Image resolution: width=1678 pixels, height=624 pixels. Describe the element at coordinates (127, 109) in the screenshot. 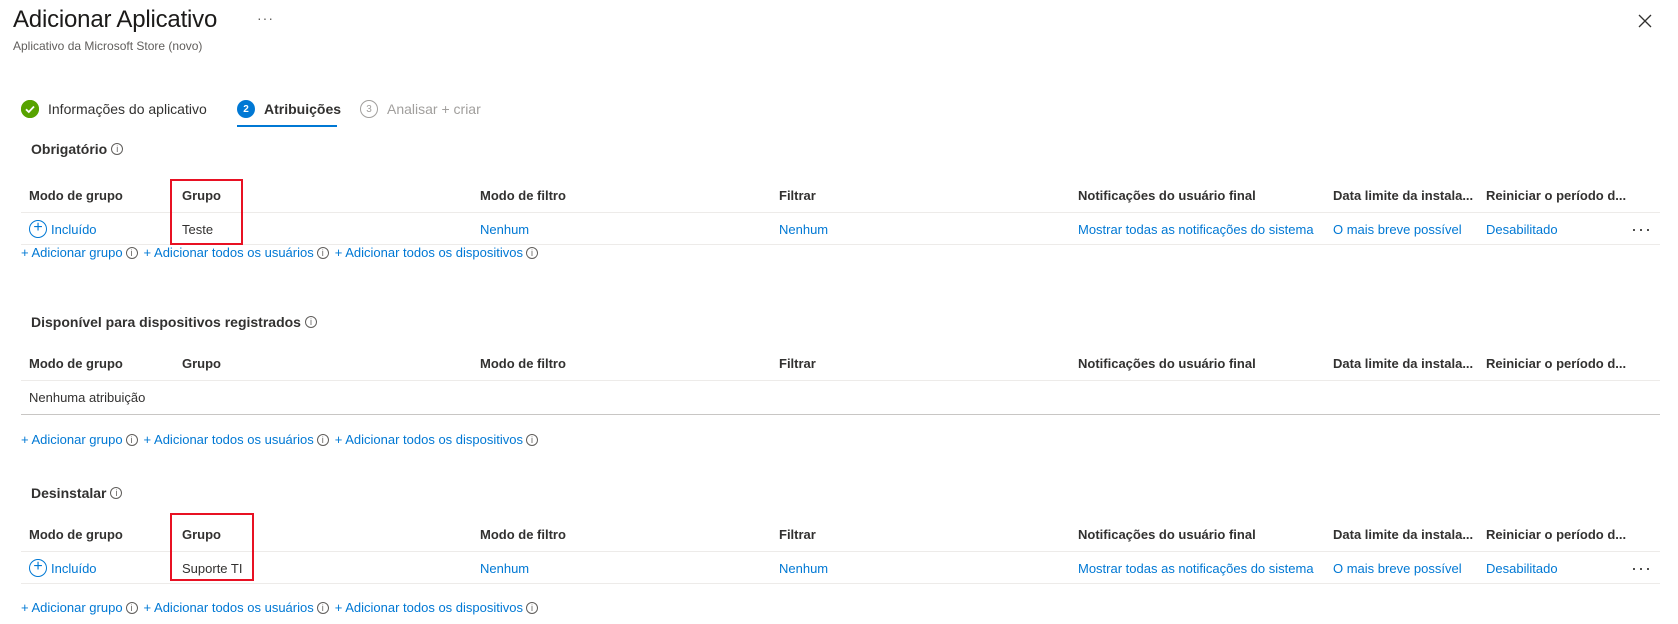

I see `step-label: Informações do aplicativo` at that location.